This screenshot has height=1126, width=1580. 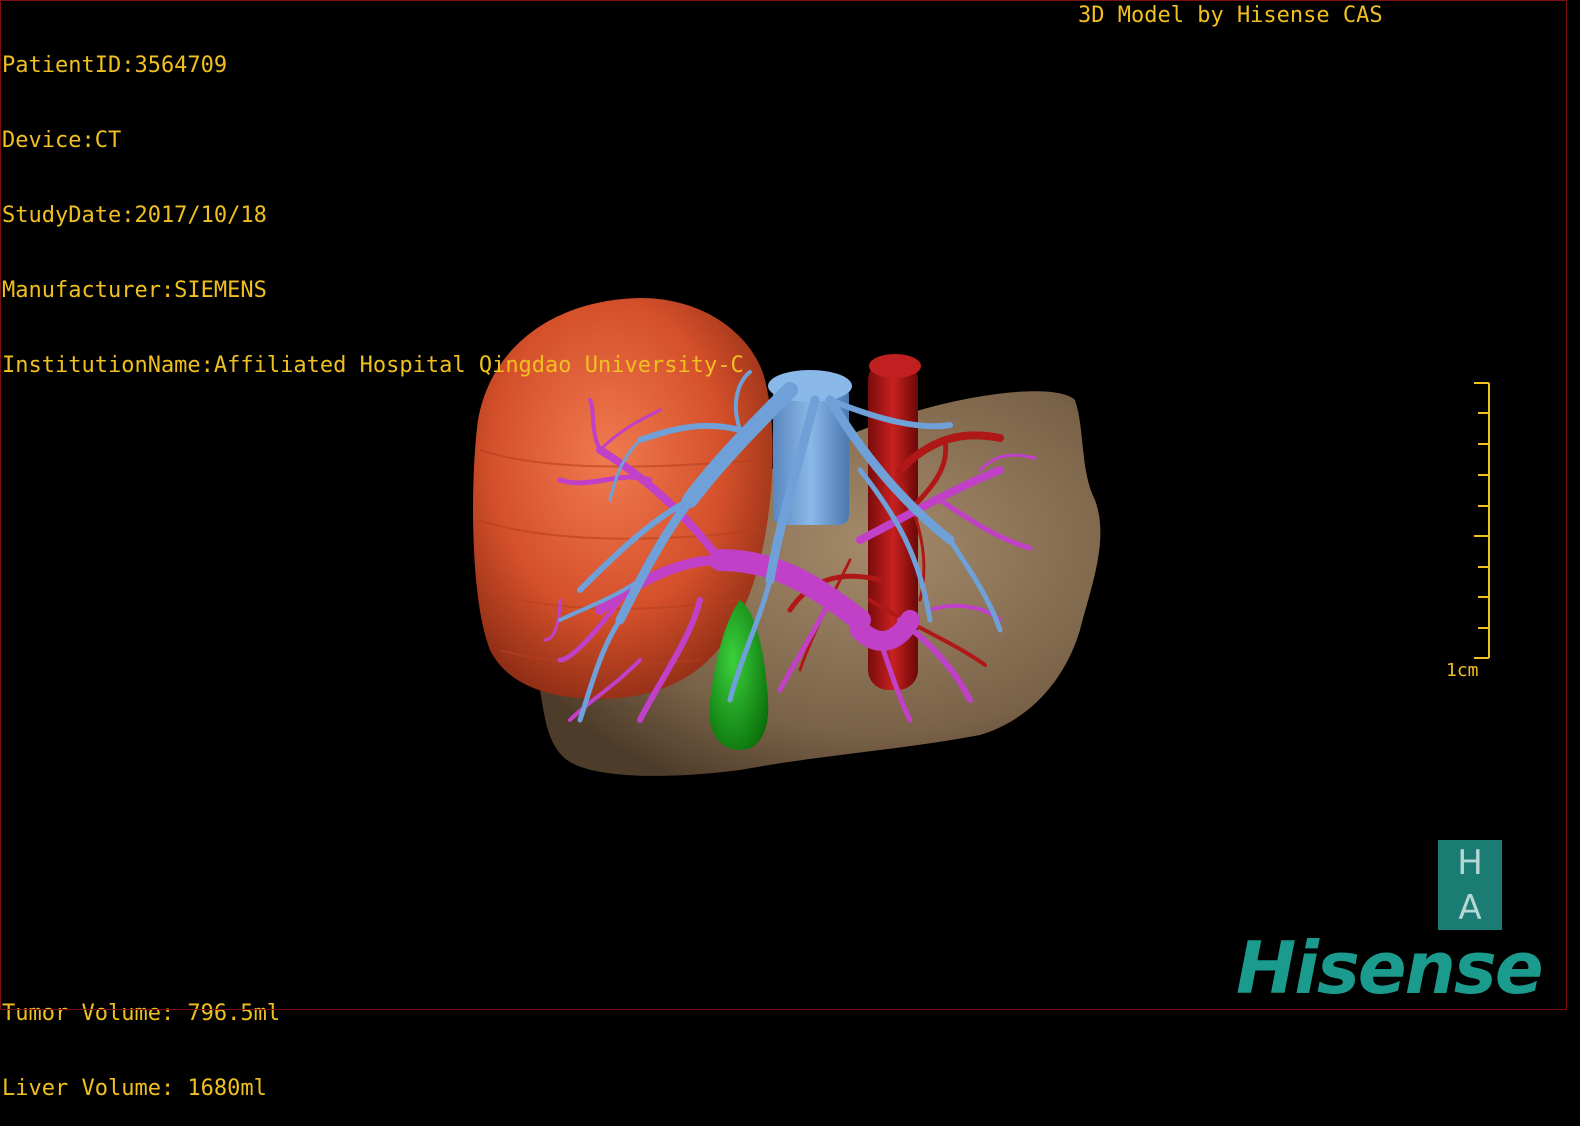 I want to click on scale-bar, so click(x=1482, y=520).